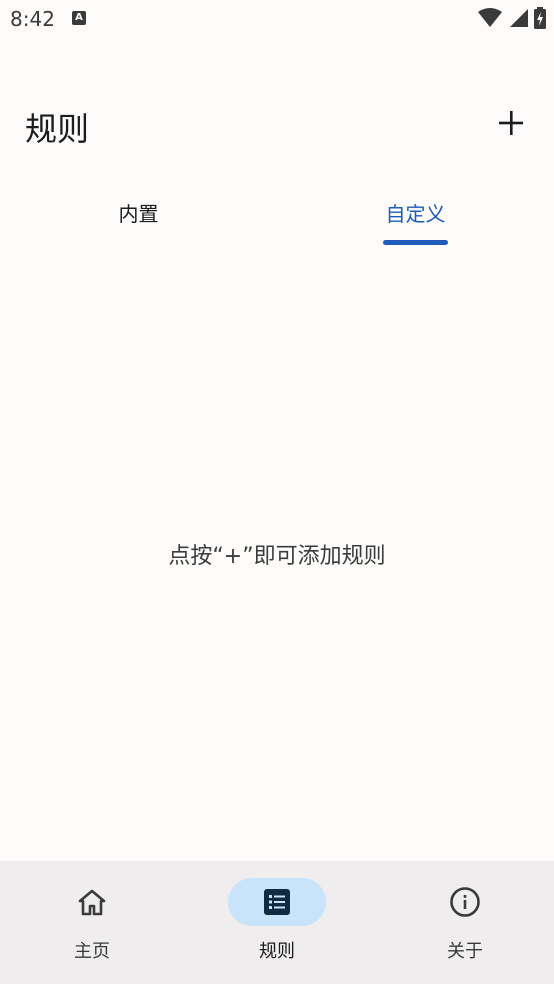 Image resolution: width=554 pixels, height=984 pixels. I want to click on nav-about-icon-container, so click(465, 902).